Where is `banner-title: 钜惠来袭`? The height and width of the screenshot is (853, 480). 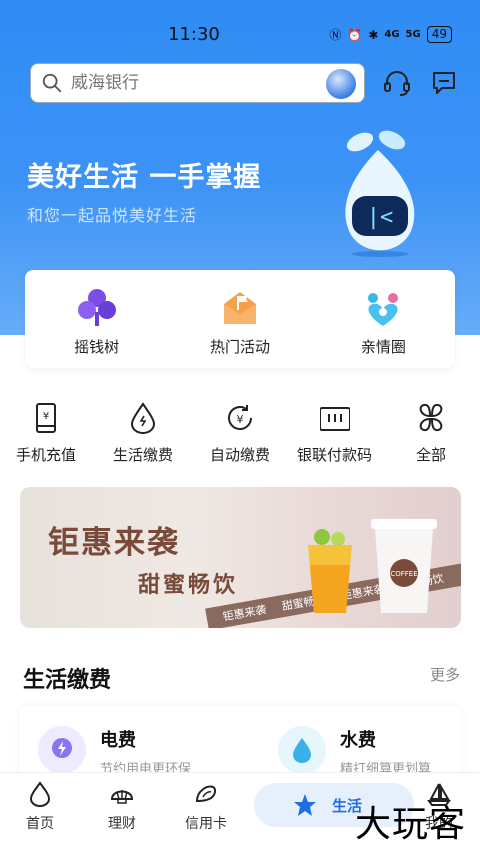 banner-title: 钜惠来袭 is located at coordinates (114, 543).